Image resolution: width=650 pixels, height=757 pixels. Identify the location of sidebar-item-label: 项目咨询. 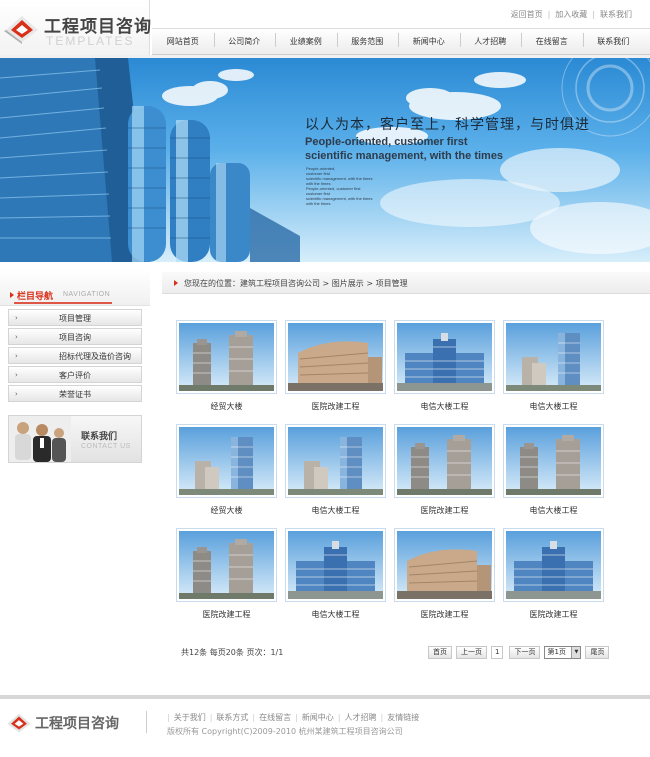
(75, 337).